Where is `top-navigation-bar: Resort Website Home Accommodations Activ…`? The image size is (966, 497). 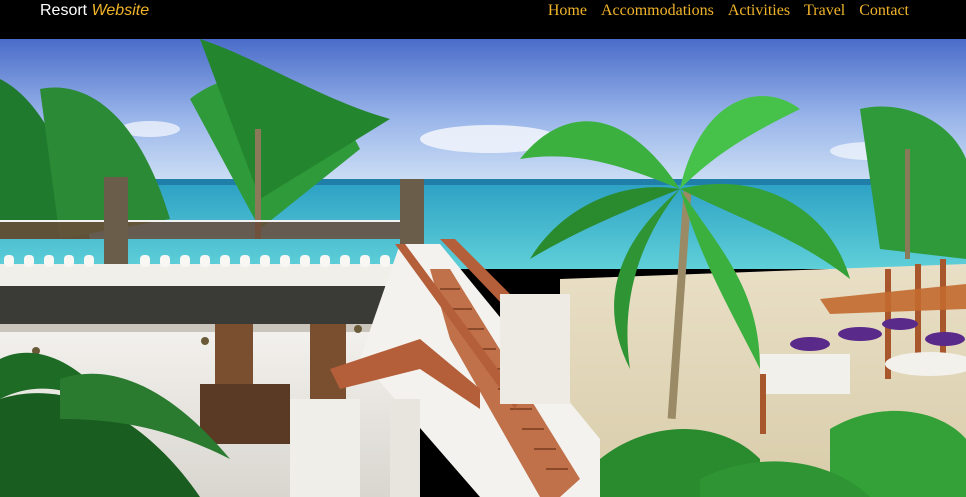 top-navigation-bar: Resort Website Home Accommodations Activ… is located at coordinates (483, 19).